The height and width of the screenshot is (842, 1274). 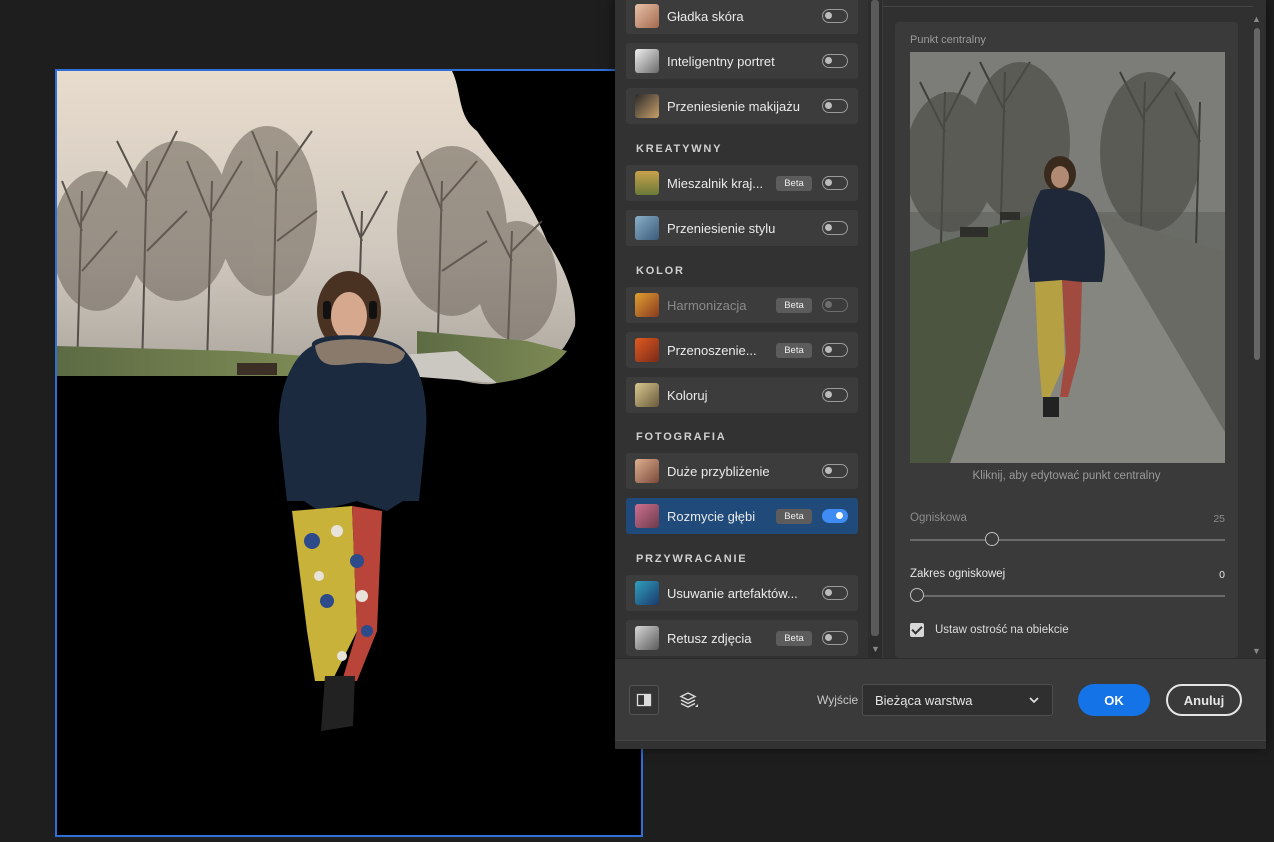 I want to click on smart-portrait-icon, so click(x=647, y=61).